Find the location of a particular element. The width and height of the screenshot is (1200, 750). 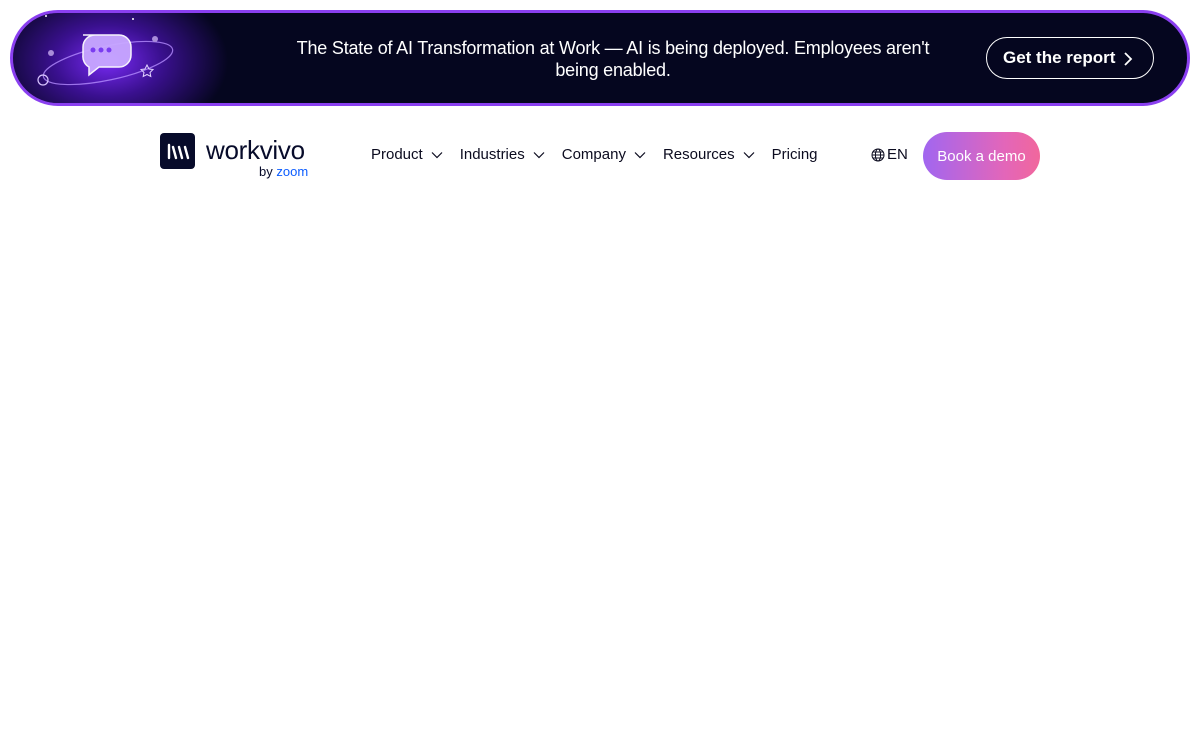

globe-icon is located at coordinates (878, 154).